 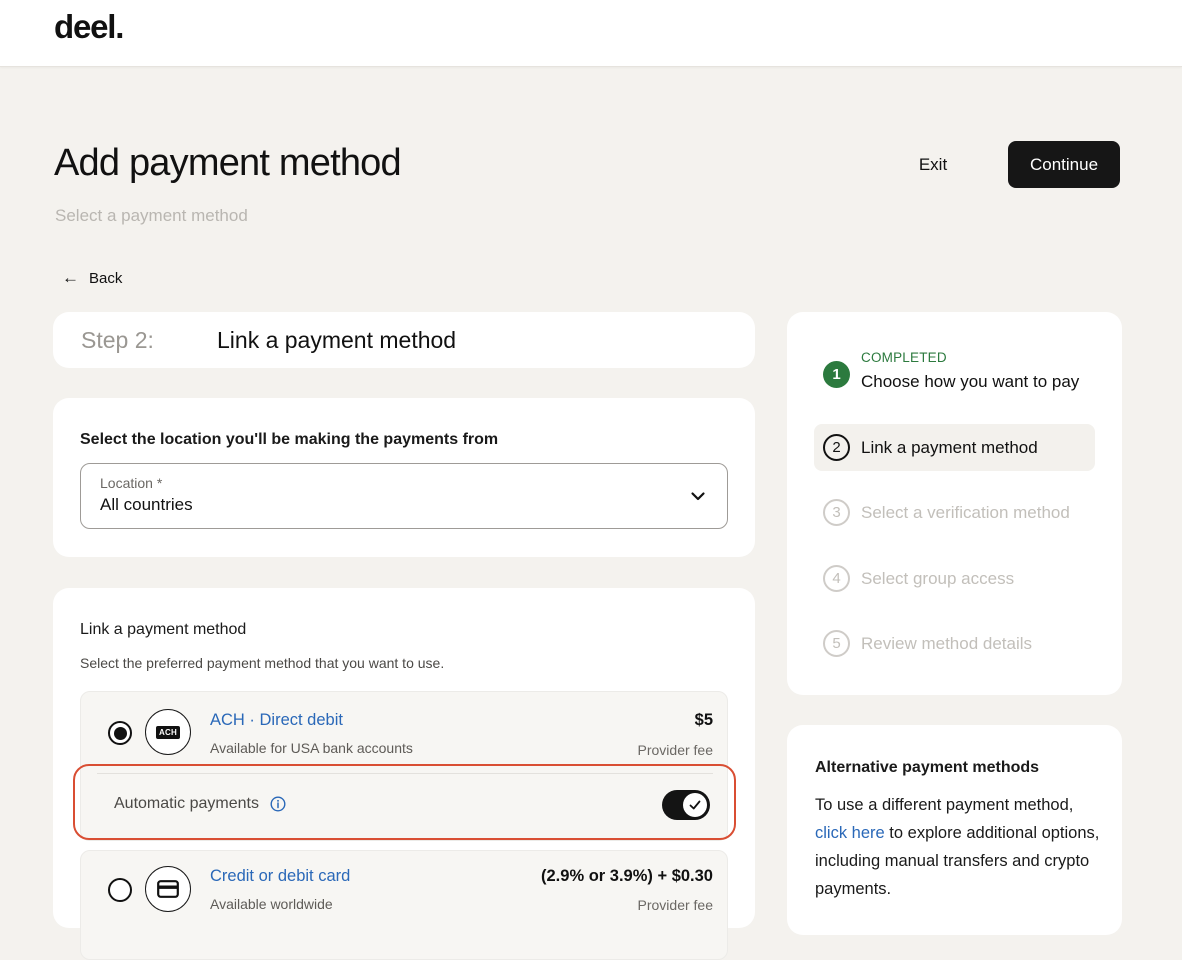 I want to click on card-fee-label: Provider fee, so click(x=675, y=905).